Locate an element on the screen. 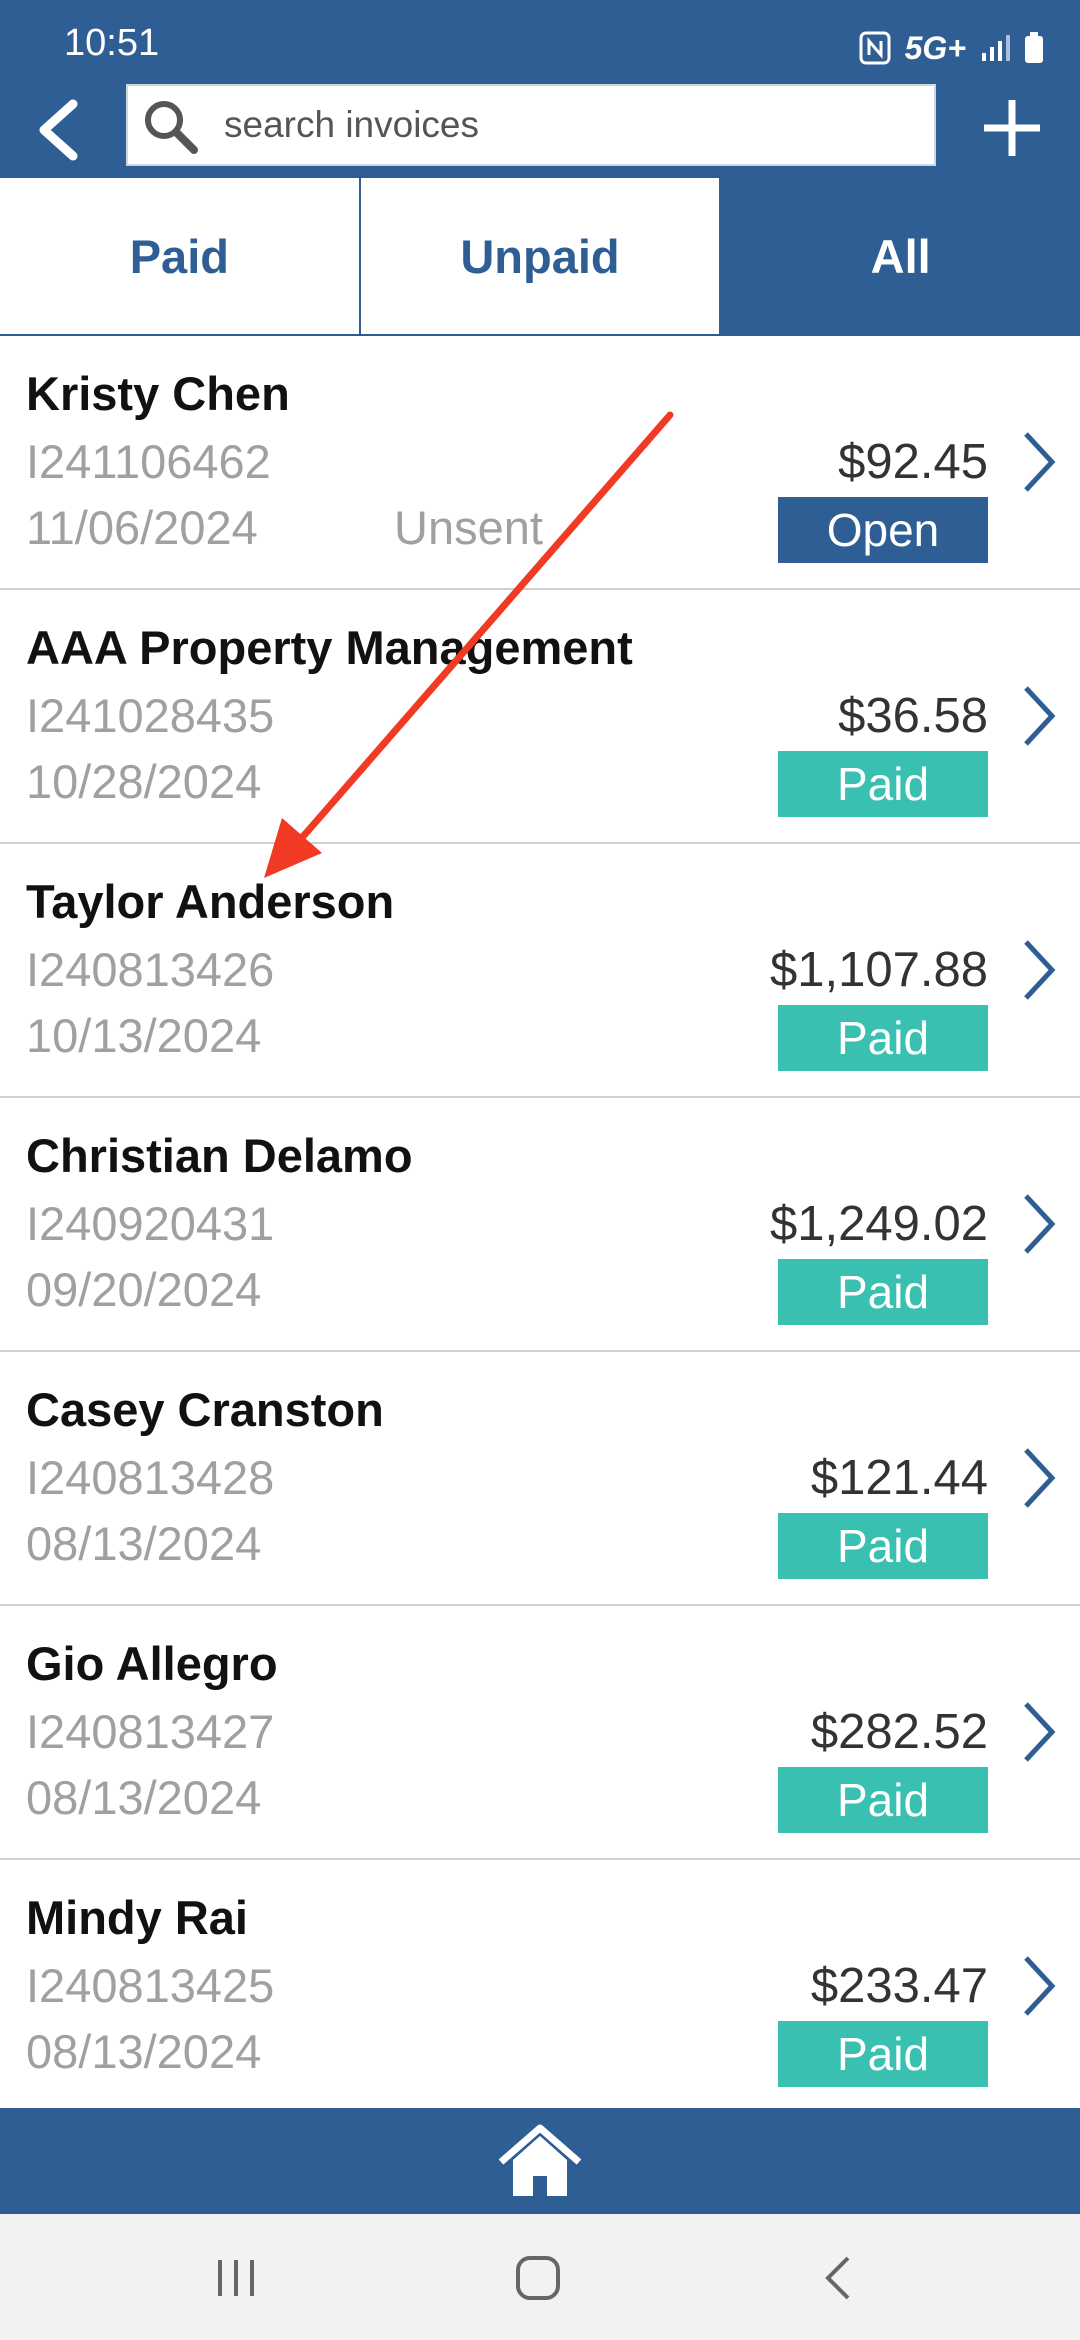 This screenshot has width=1080, height=2340. invoice-date: 11/06/2024 is located at coordinates (142, 527).